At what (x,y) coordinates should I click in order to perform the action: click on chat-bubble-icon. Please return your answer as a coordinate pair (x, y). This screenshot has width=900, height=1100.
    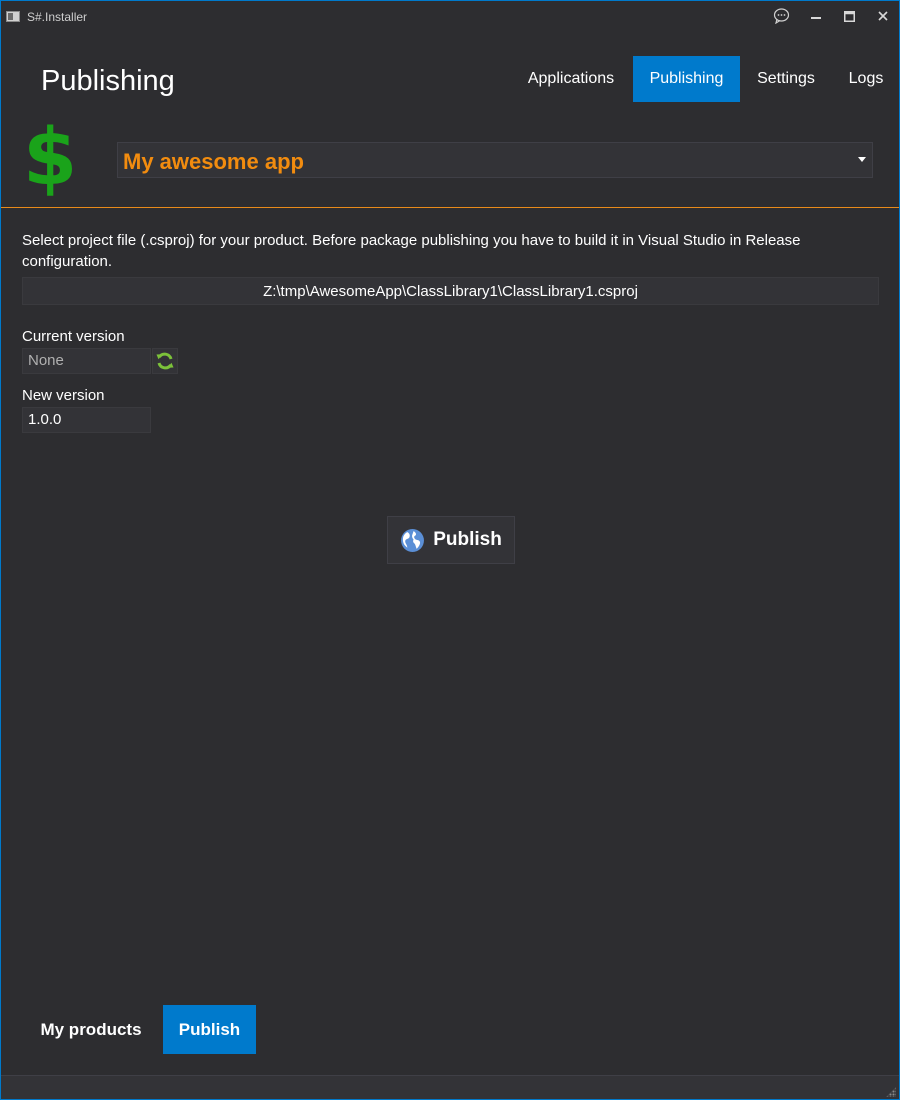
    Looking at the image, I should click on (781, 16).